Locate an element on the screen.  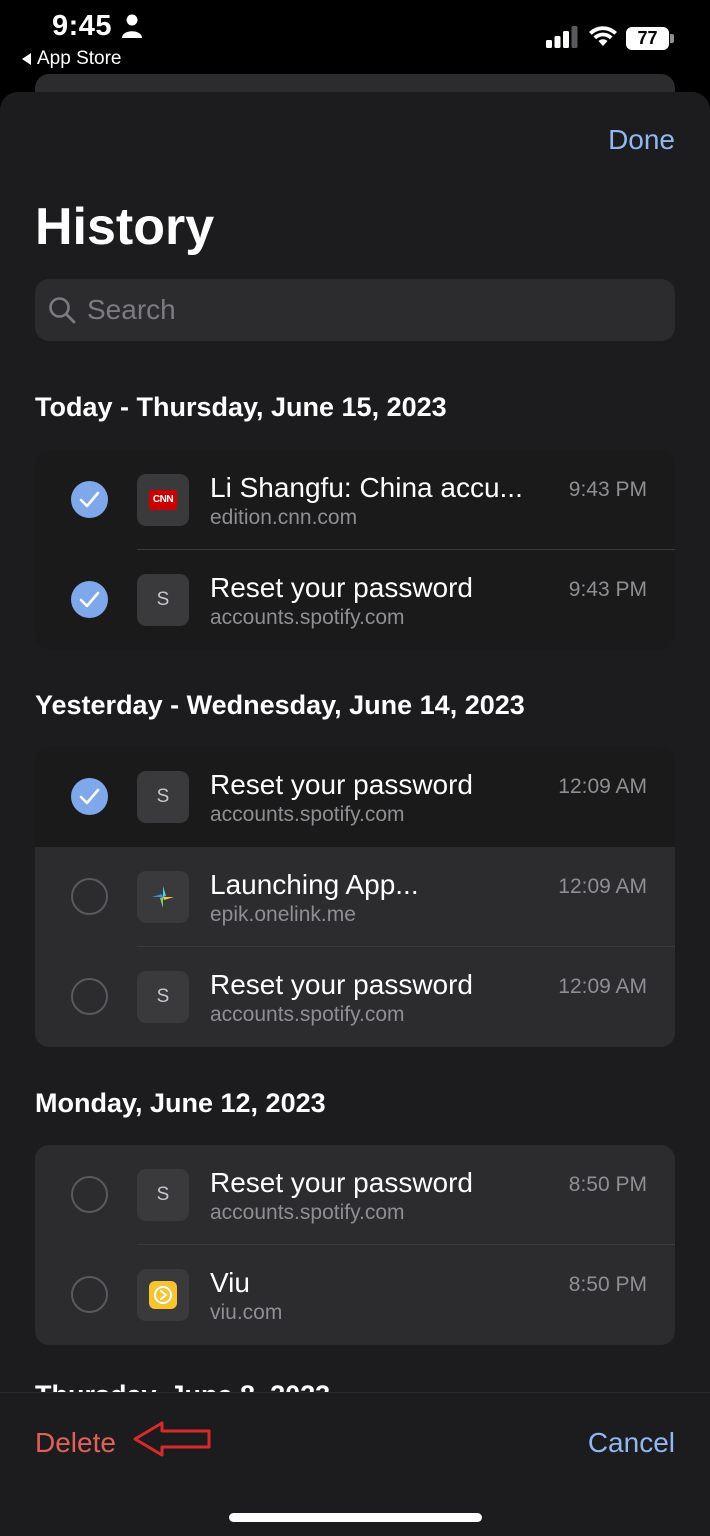
cancel-button: Cancel is located at coordinates (631, 1443).